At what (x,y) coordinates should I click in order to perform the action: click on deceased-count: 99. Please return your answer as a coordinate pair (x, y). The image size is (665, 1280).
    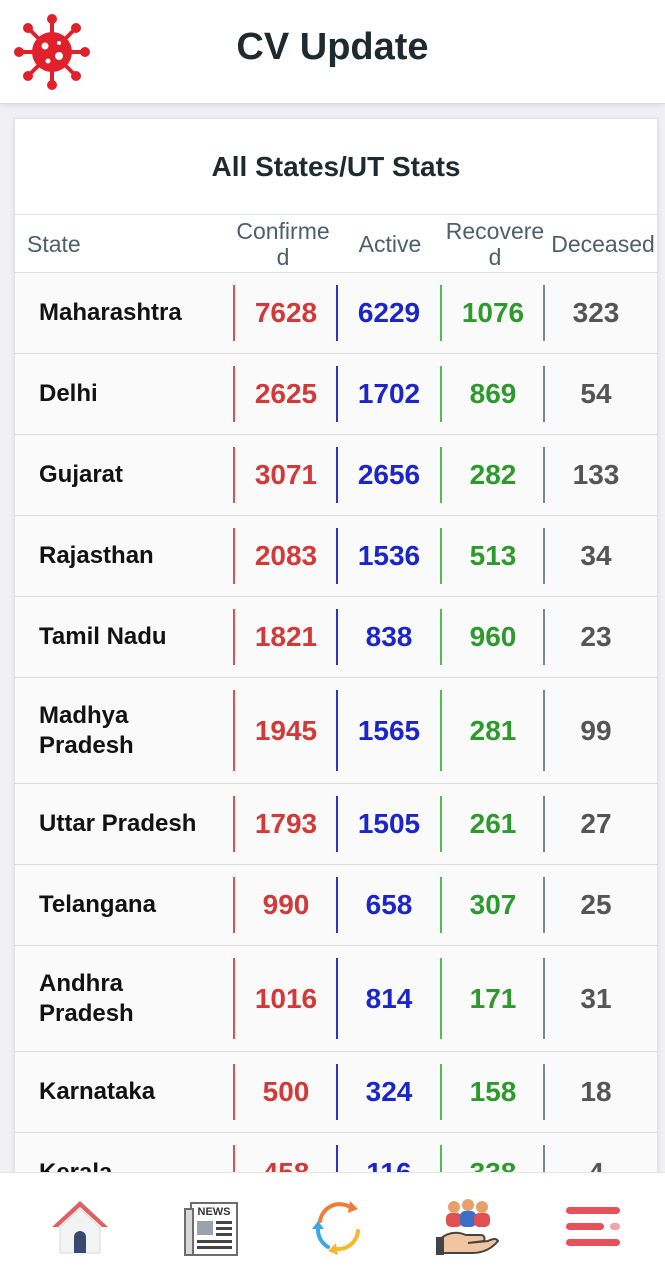
    Looking at the image, I should click on (596, 730).